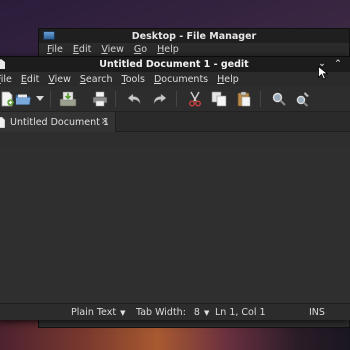 The image size is (350, 350). I want to click on fm-menu-help: Help, so click(168, 49).